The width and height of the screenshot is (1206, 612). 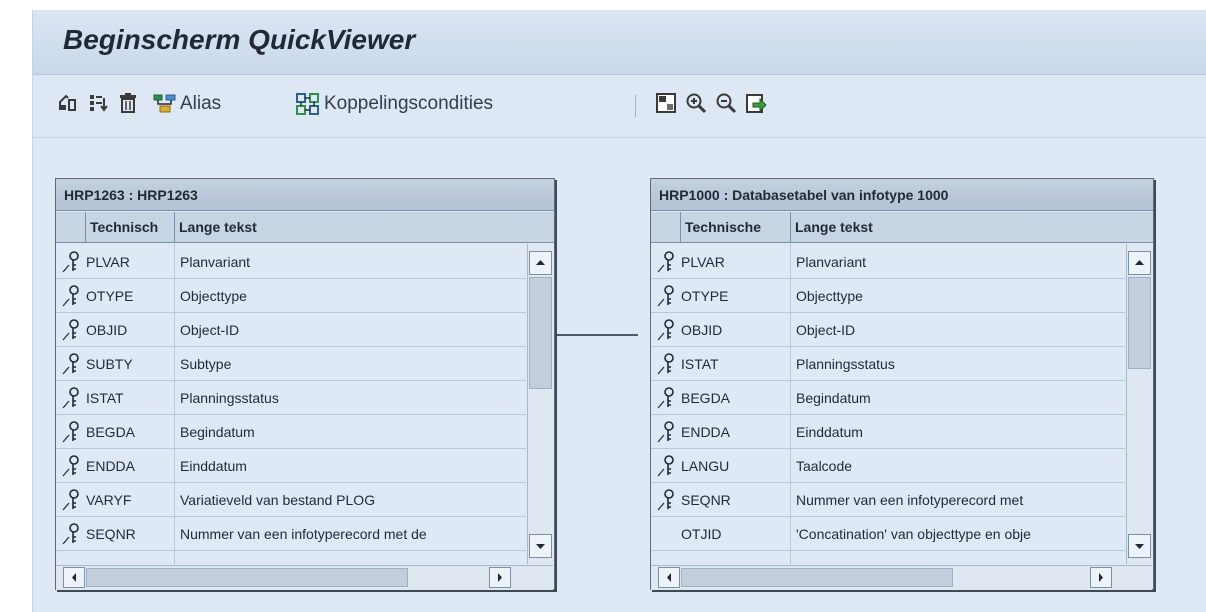 I want to click on left-key-column-head, so click(x=71, y=227).